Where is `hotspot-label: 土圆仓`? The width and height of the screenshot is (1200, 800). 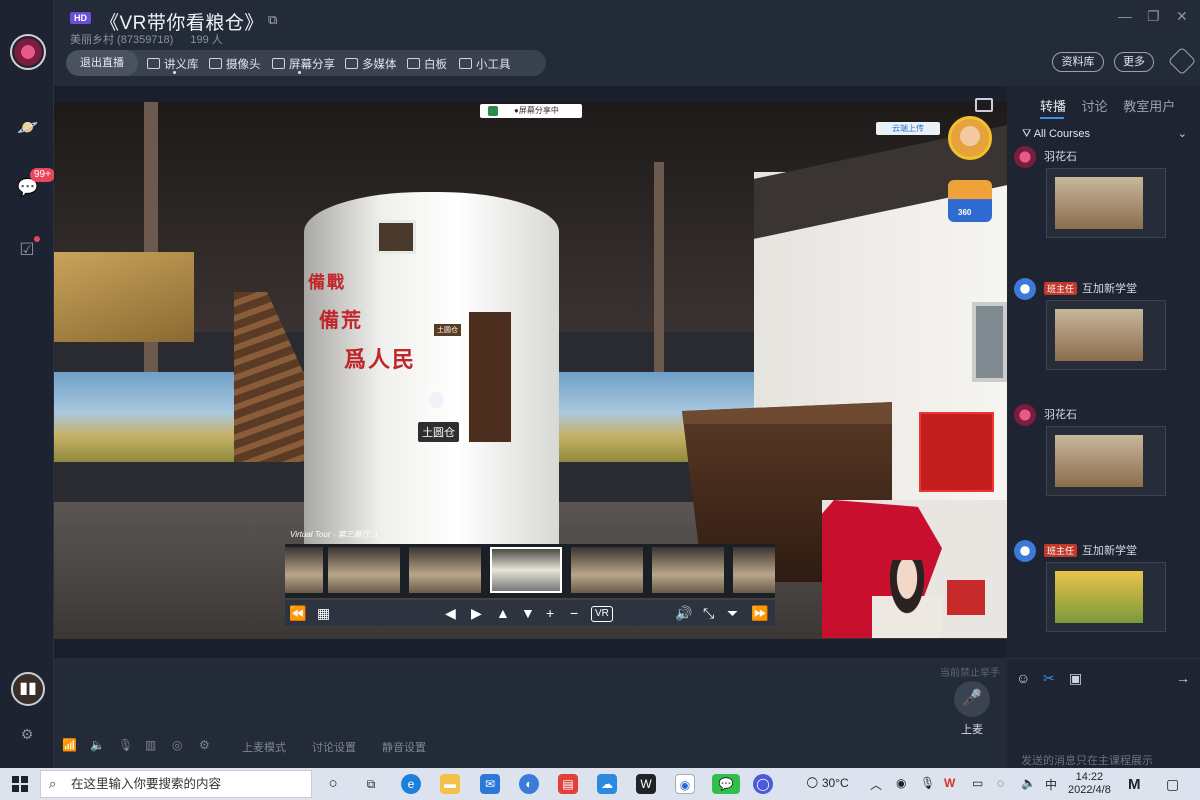
hotspot-label: 土圆仓 is located at coordinates (438, 432).